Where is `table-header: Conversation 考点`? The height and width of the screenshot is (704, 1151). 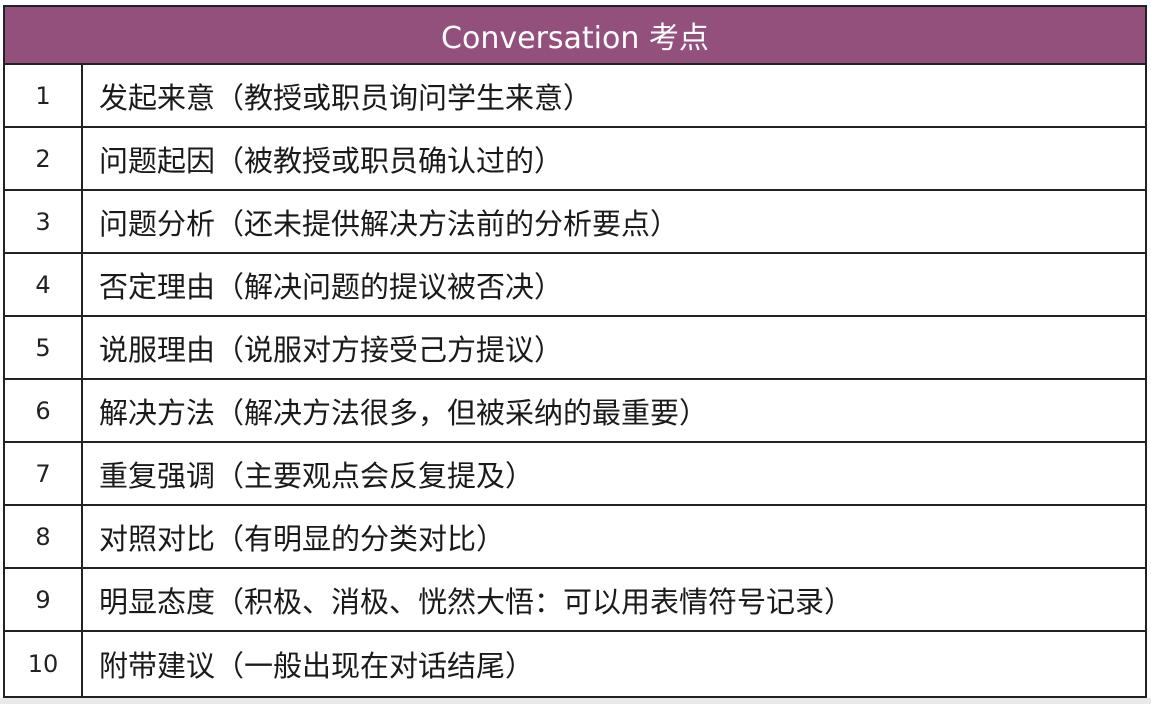
table-header: Conversation 考点 is located at coordinates (575, 36).